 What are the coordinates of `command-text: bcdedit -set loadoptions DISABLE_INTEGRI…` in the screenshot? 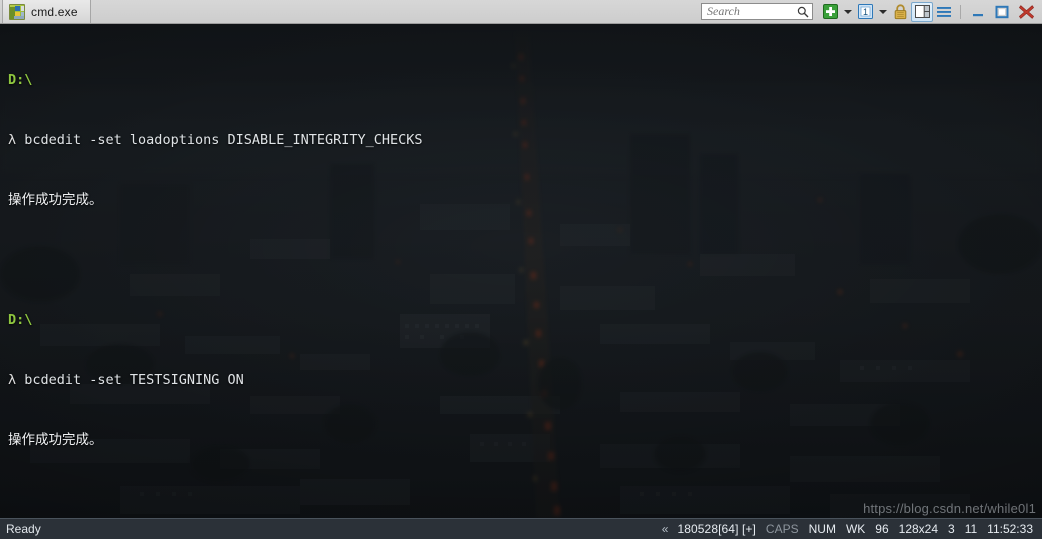 It's located at (219, 140).